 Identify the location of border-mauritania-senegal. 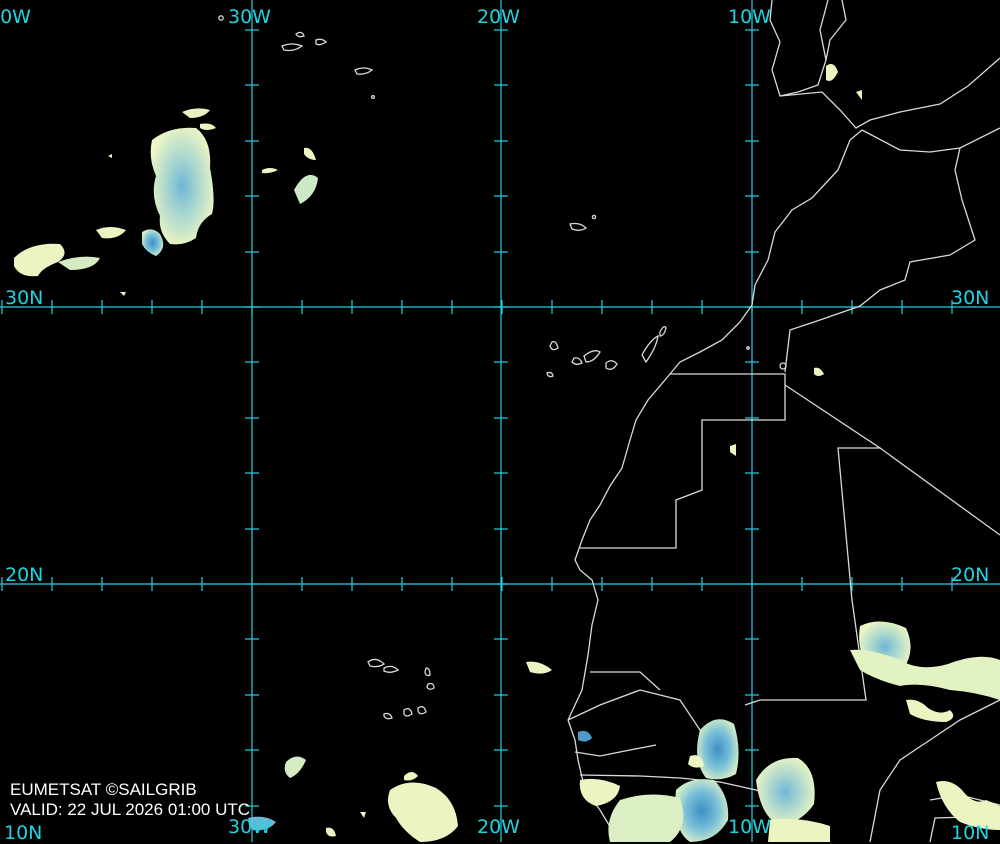
(639, 725).